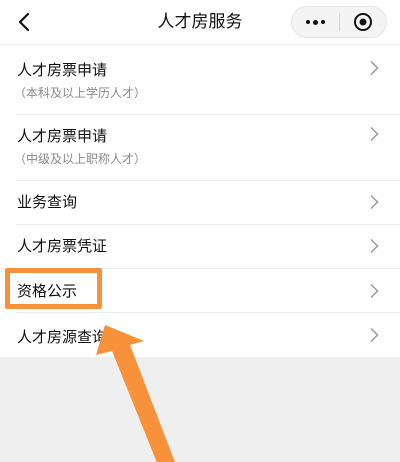 The image size is (400, 462). What do you see at coordinates (80, 93) in the screenshot?
I see `list-item-subtitle: （本科及以上学历人才）` at bounding box center [80, 93].